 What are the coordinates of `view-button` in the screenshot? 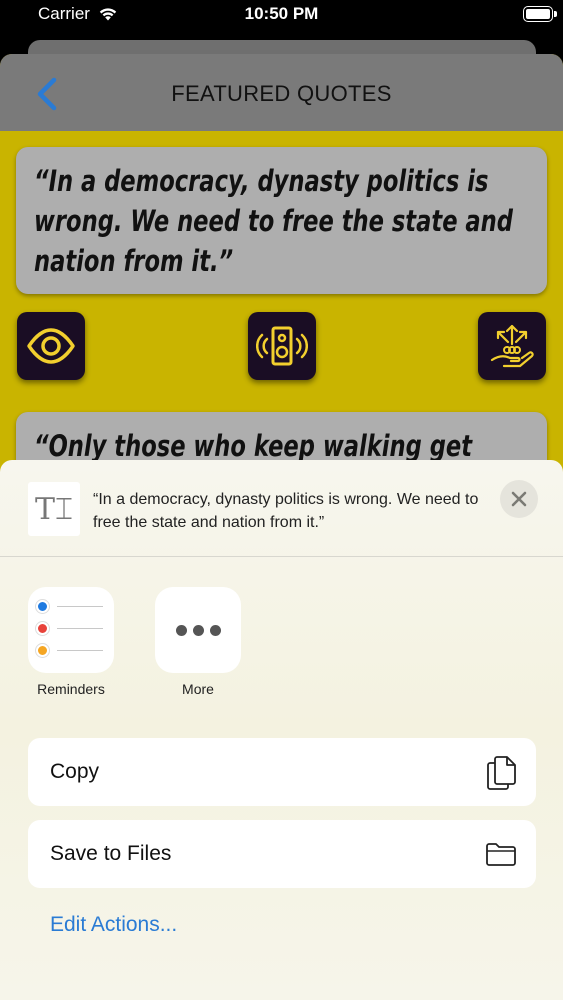 It's located at (51, 346).